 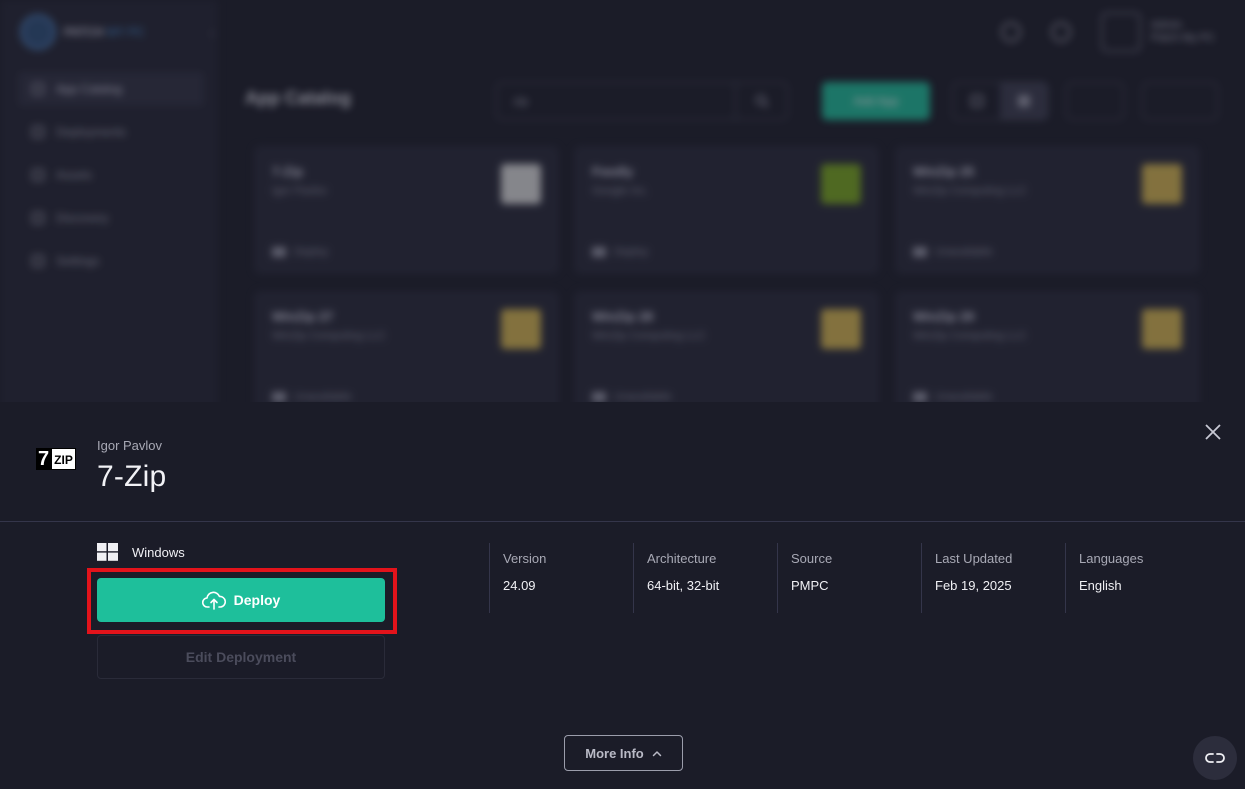 What do you see at coordinates (111, 175) in the screenshot?
I see `sidebar-item-assets: Assets` at bounding box center [111, 175].